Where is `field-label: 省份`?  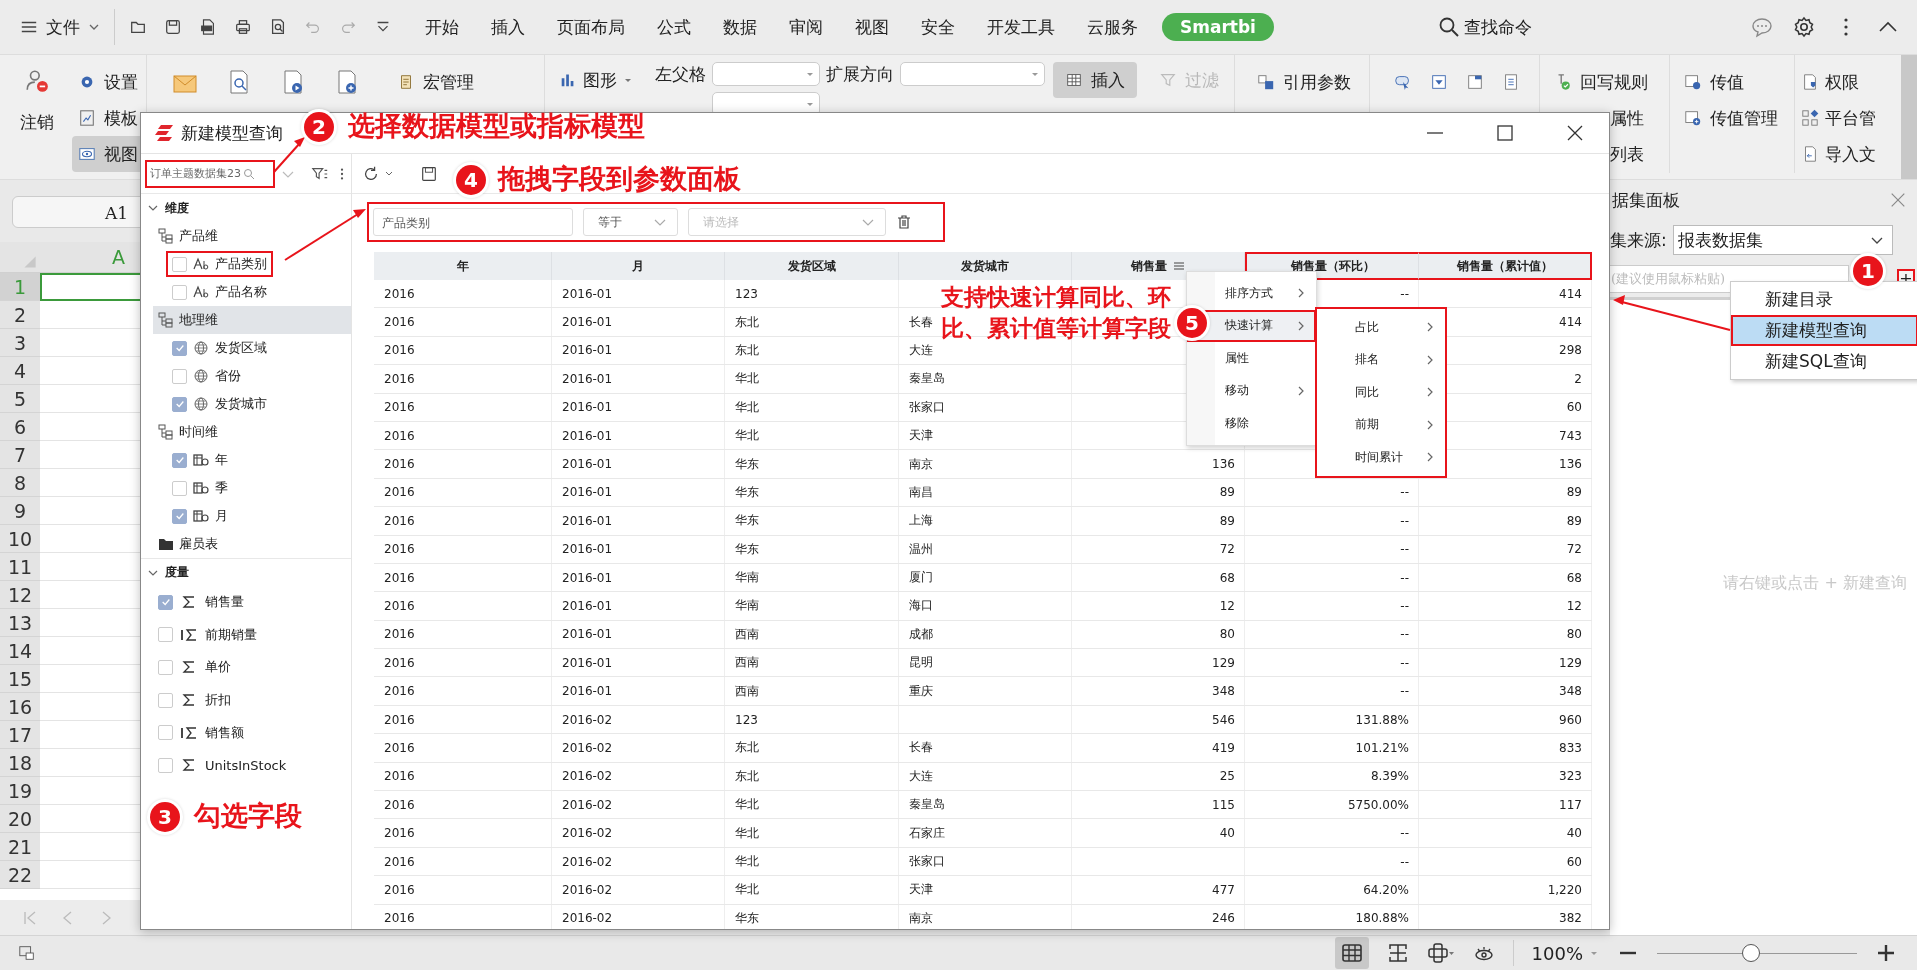 field-label: 省份 is located at coordinates (228, 376).